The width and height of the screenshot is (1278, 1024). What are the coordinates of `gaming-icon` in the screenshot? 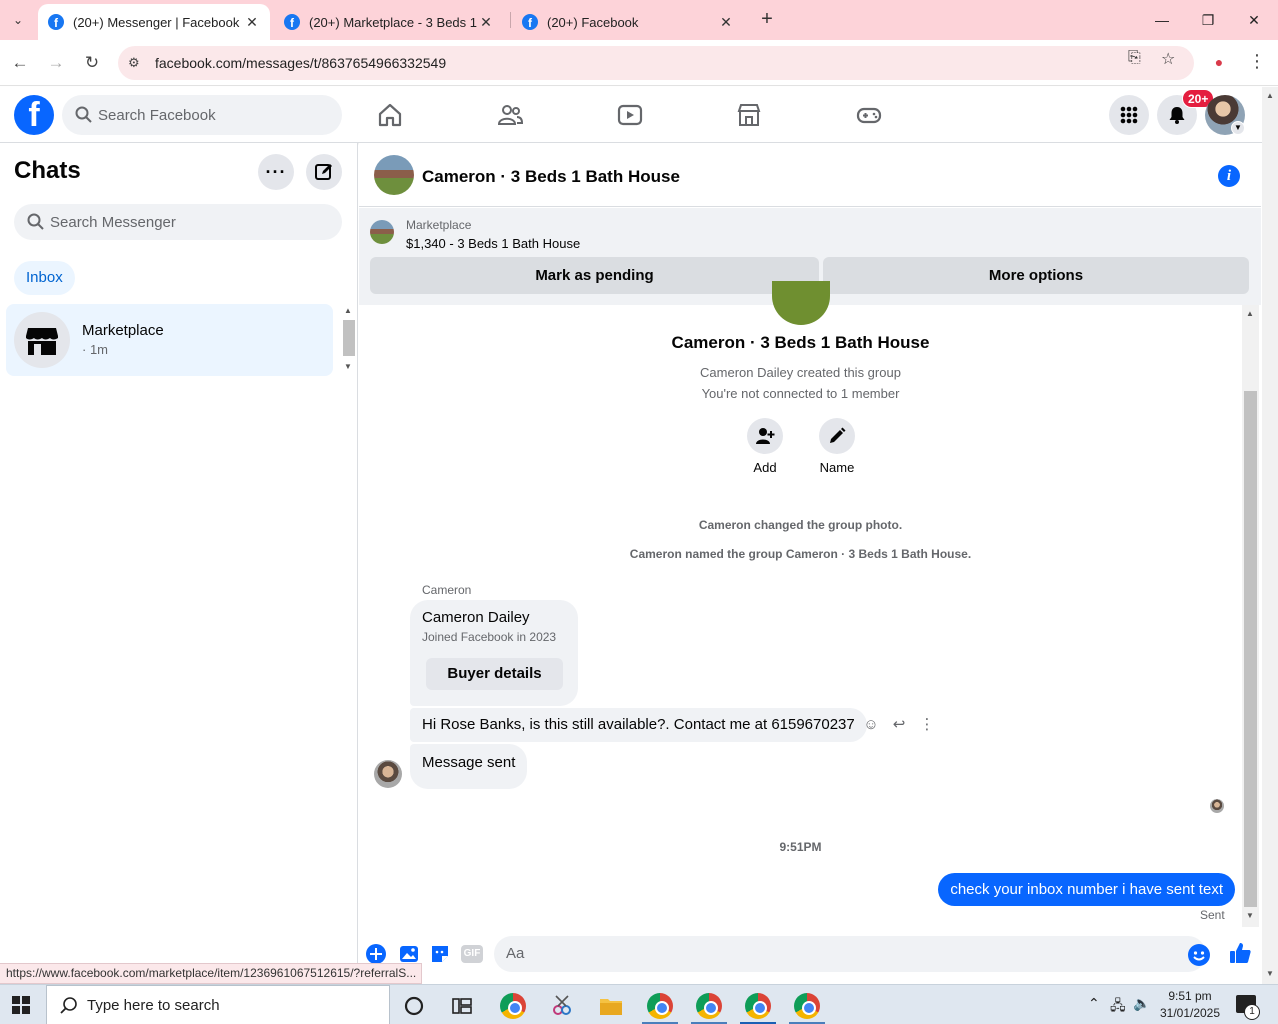 It's located at (869, 115).